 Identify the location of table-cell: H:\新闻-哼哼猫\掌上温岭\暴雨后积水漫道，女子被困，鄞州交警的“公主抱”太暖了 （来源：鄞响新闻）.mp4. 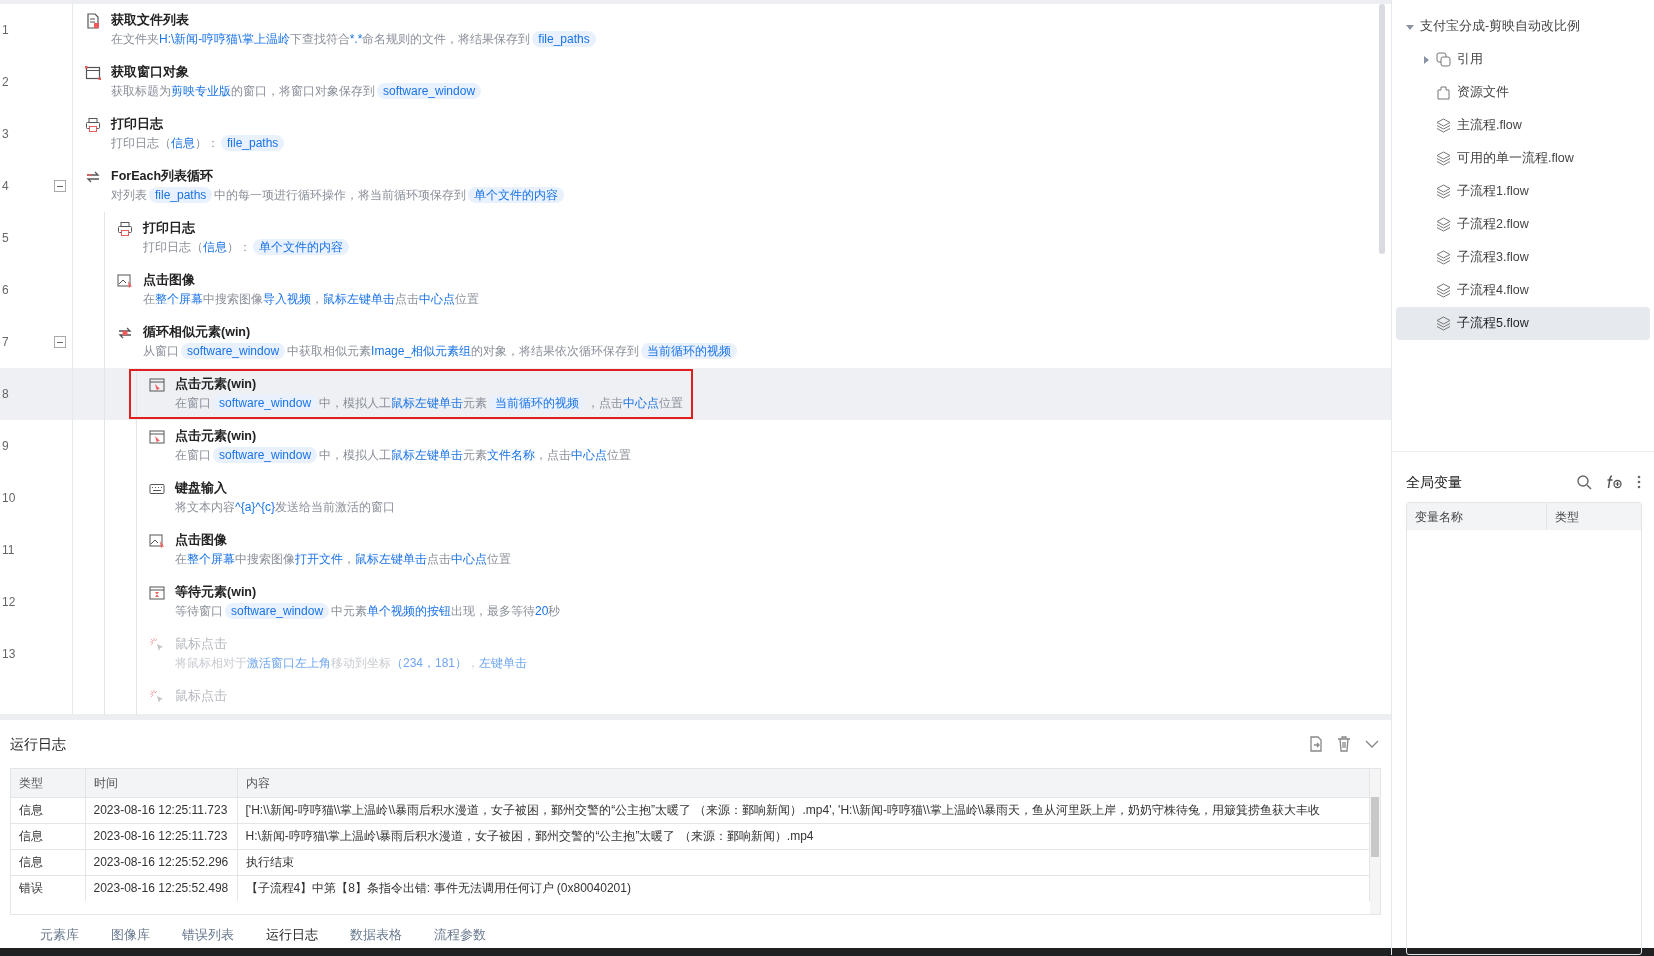
(803, 836).